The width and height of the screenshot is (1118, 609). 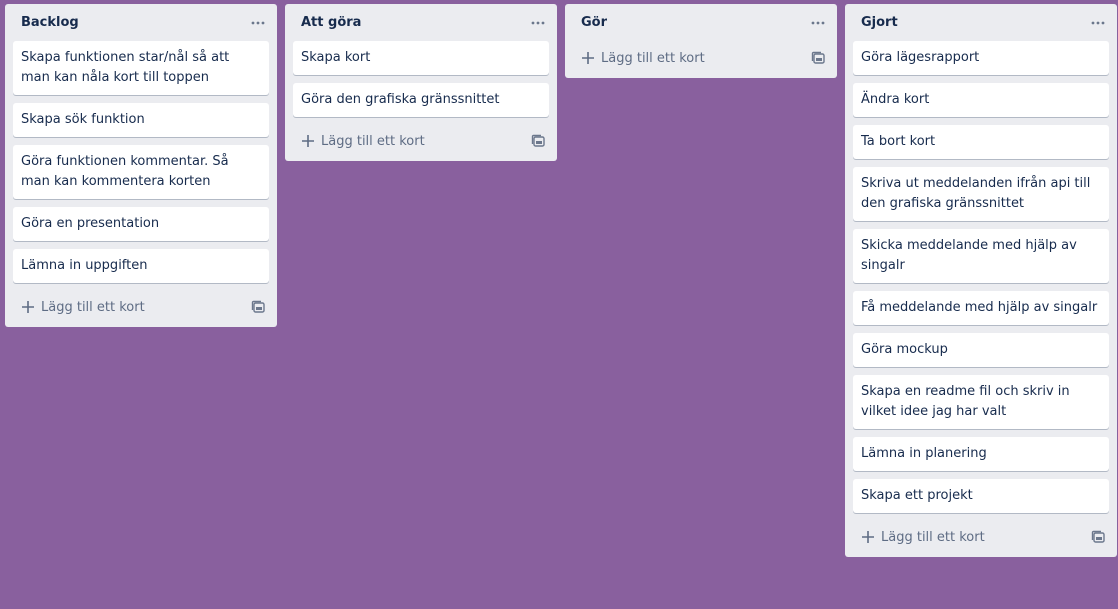 What do you see at coordinates (981, 142) in the screenshot?
I see `card: Ta bort kort` at bounding box center [981, 142].